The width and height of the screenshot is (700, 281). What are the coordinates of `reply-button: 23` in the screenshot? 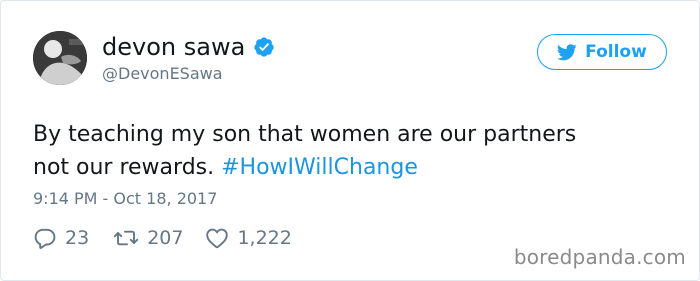 It's located at (61, 238).